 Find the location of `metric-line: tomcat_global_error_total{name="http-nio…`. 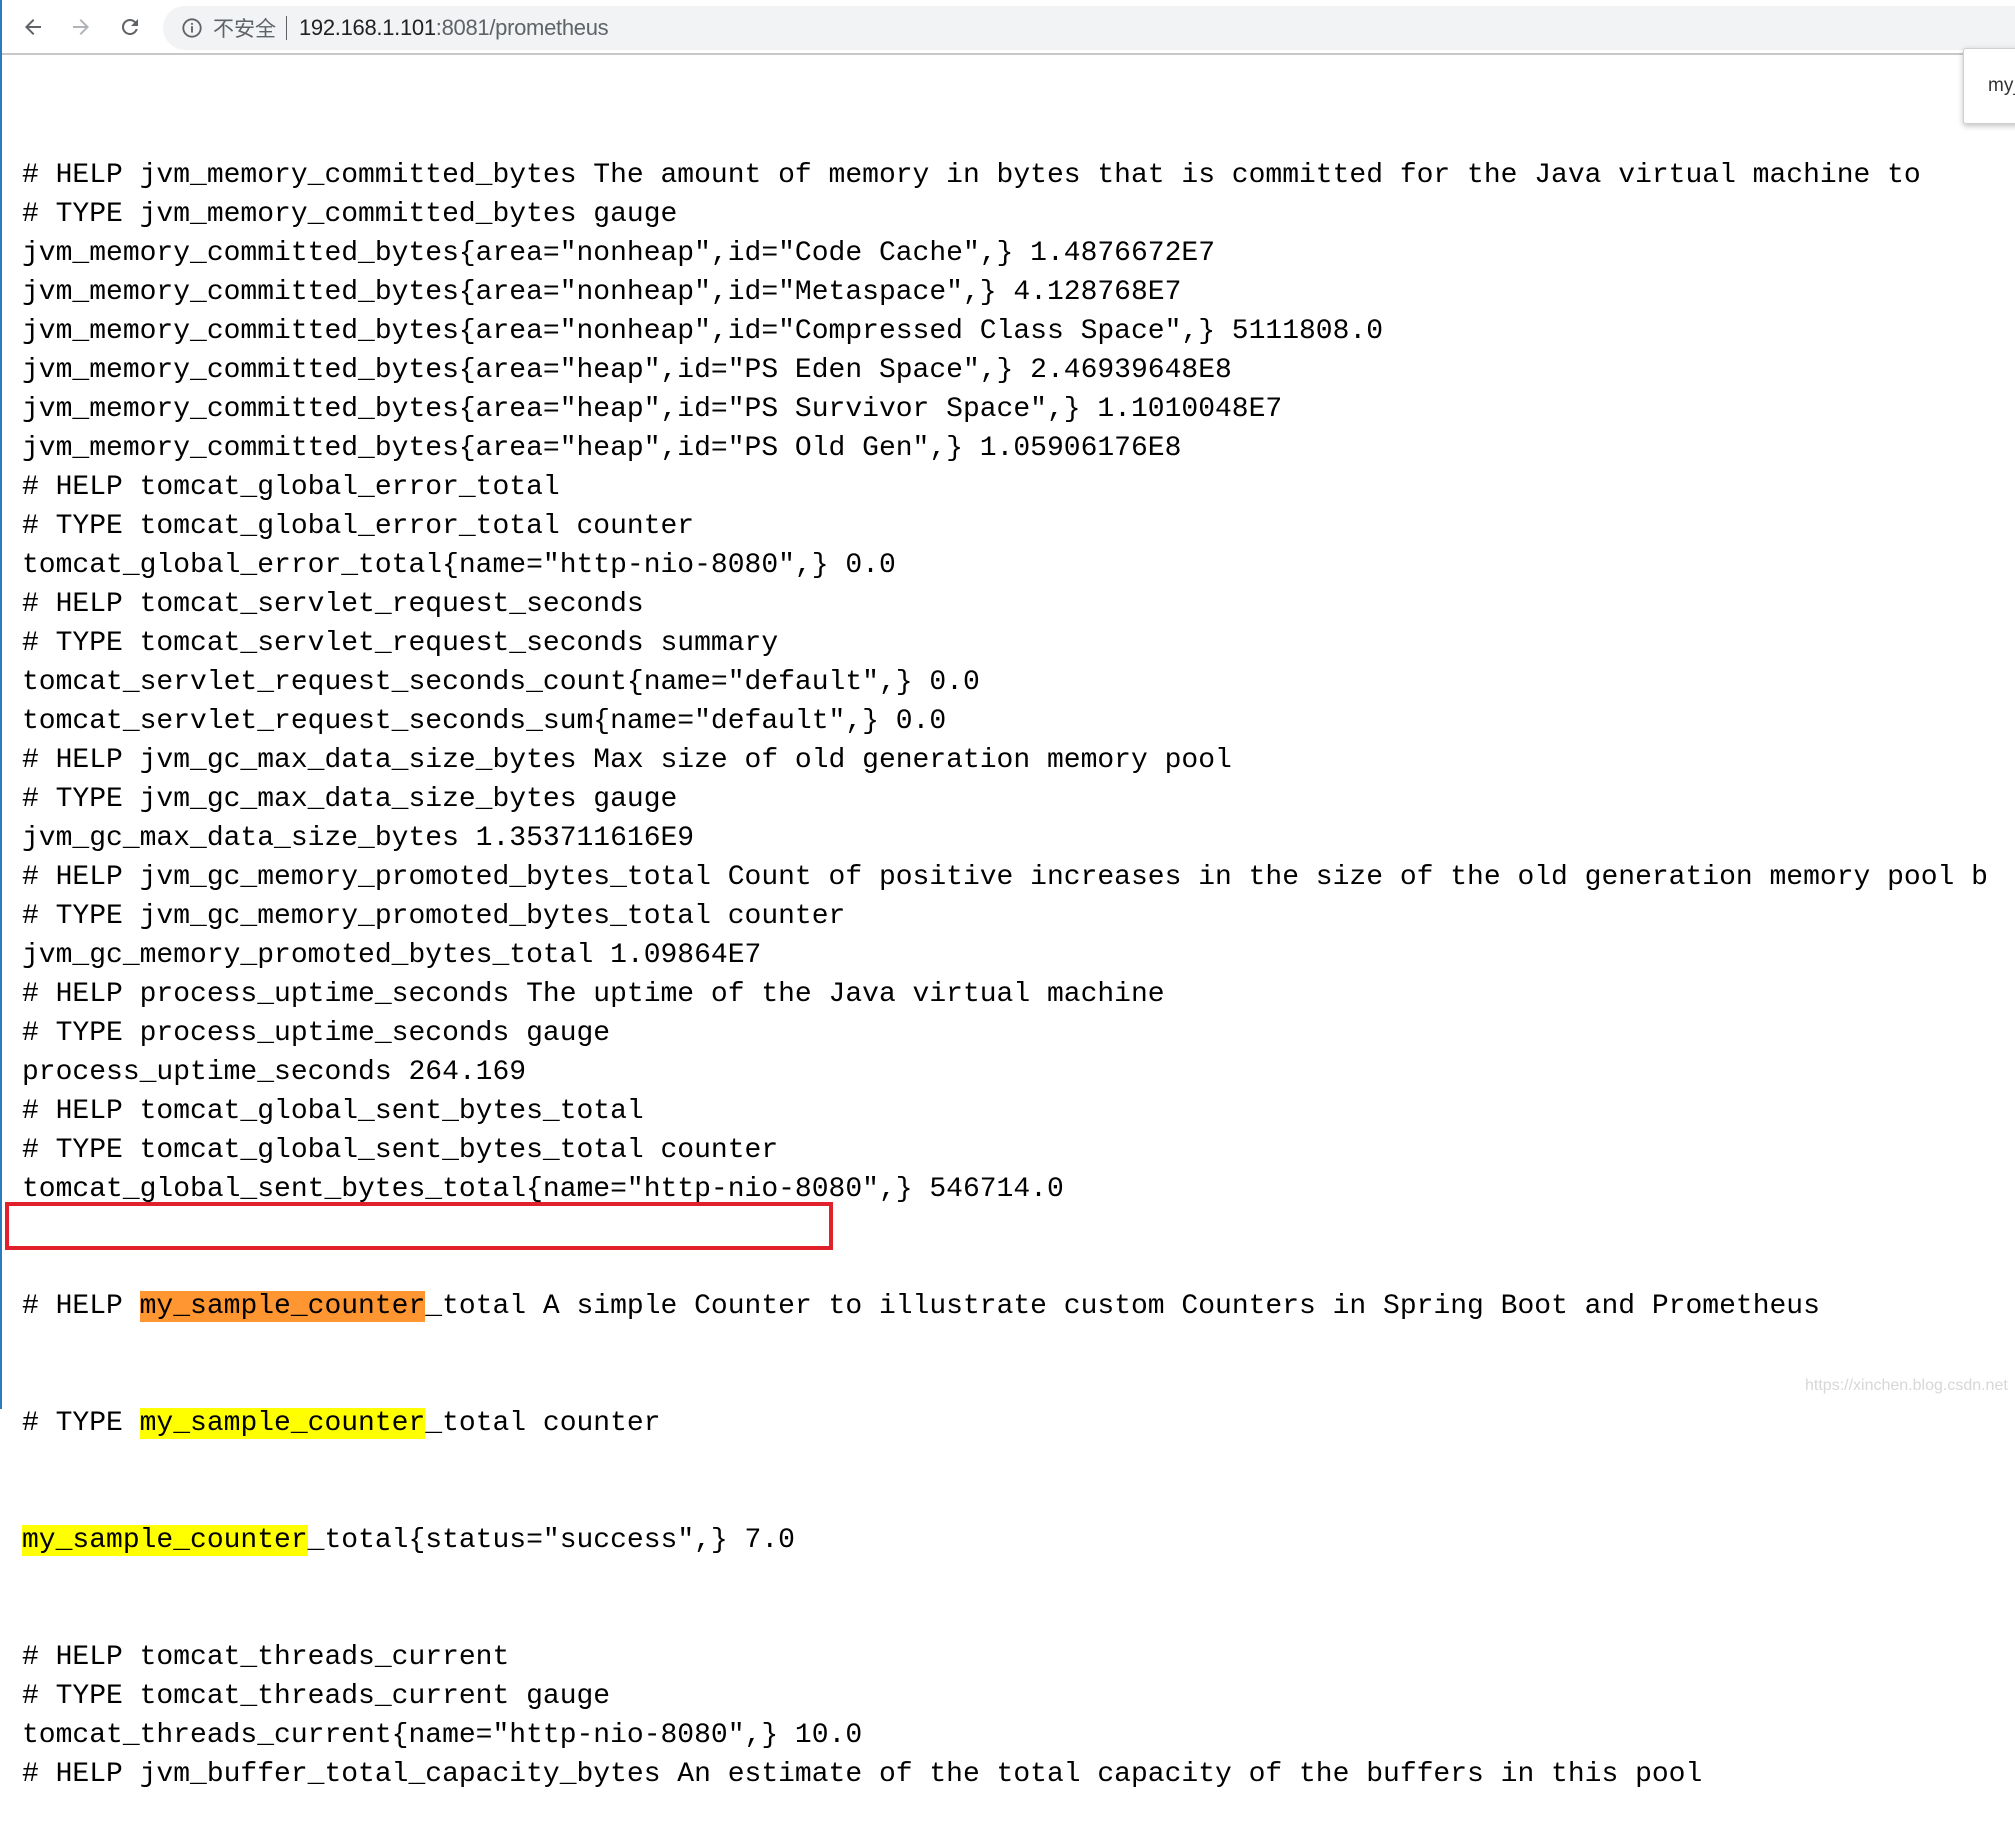

metric-line: tomcat_global_error_total{name="http-nio… is located at coordinates (459, 565).